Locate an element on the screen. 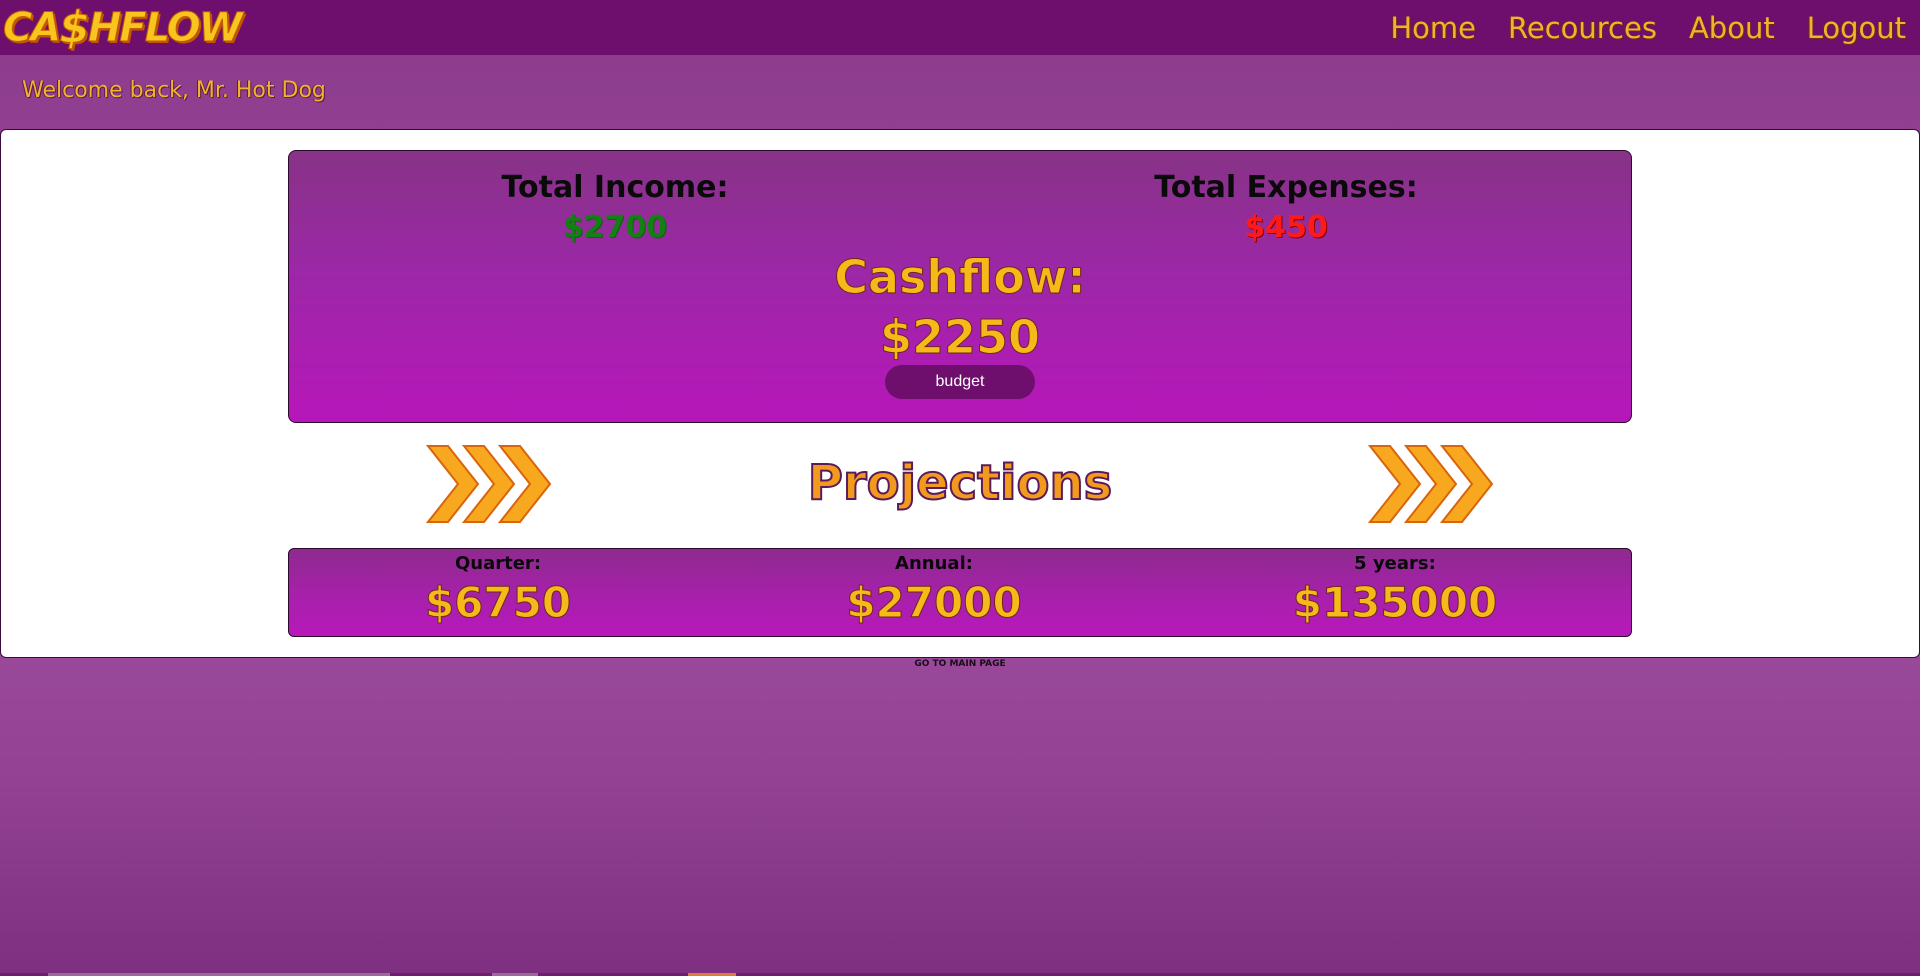 This screenshot has height=976, width=1920. budget-button: budget is located at coordinates (960, 382).